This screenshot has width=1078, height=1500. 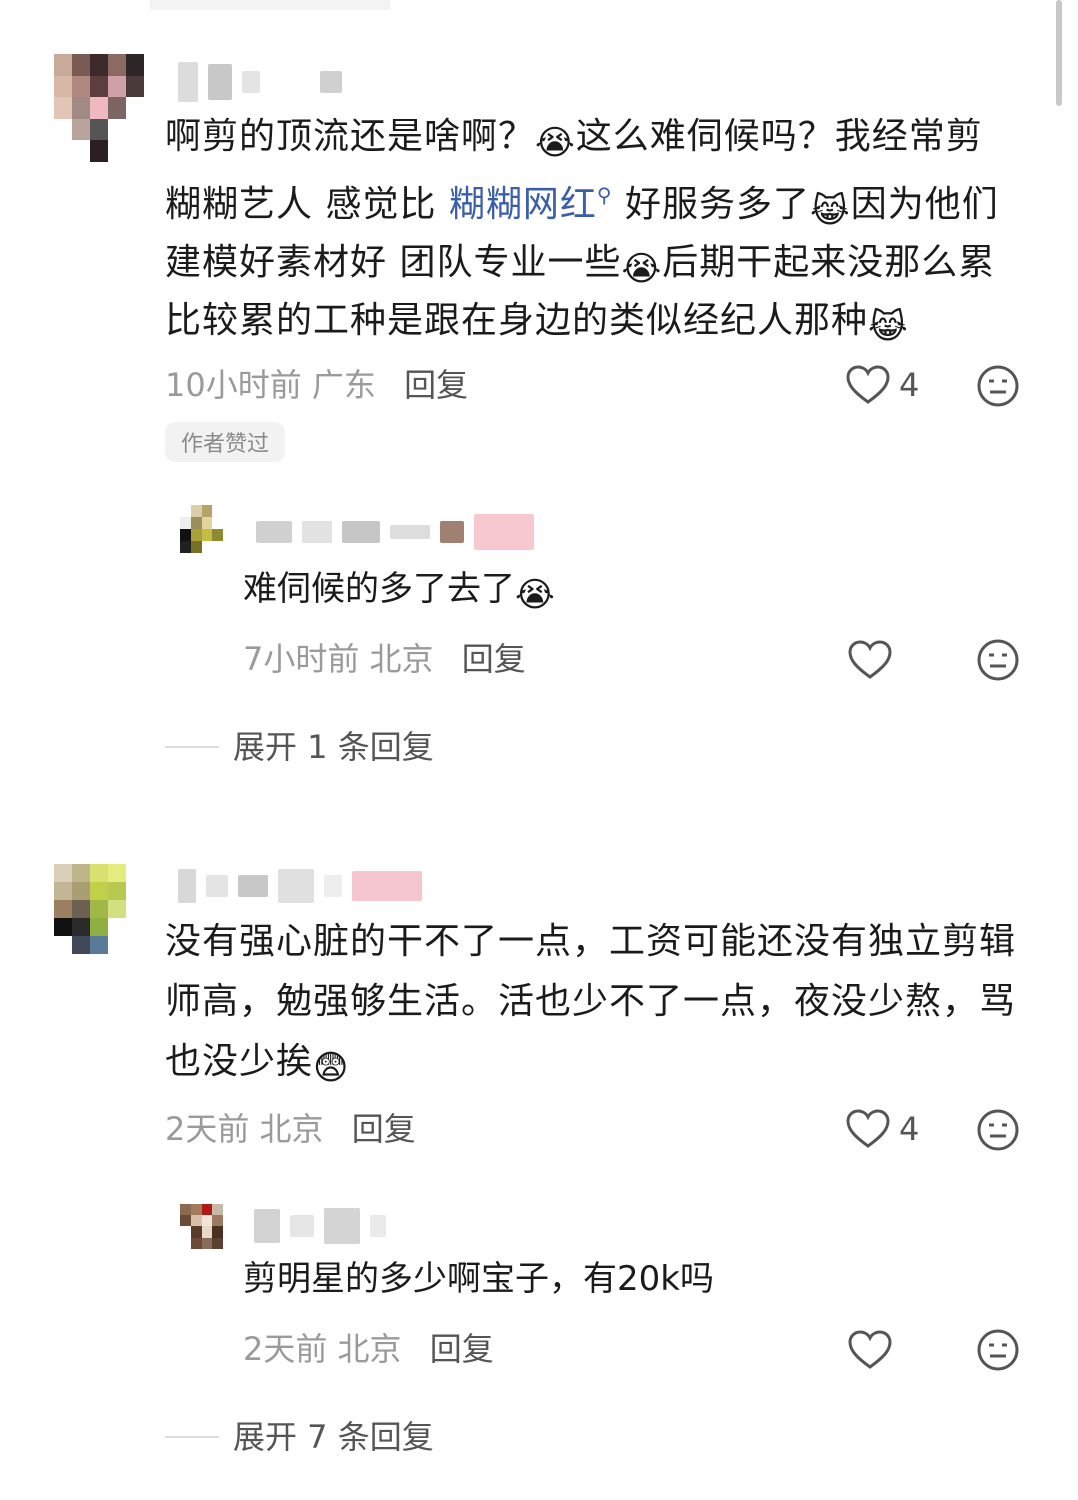 I want to click on expand-label: 展开 1 条回复, so click(x=333, y=747).